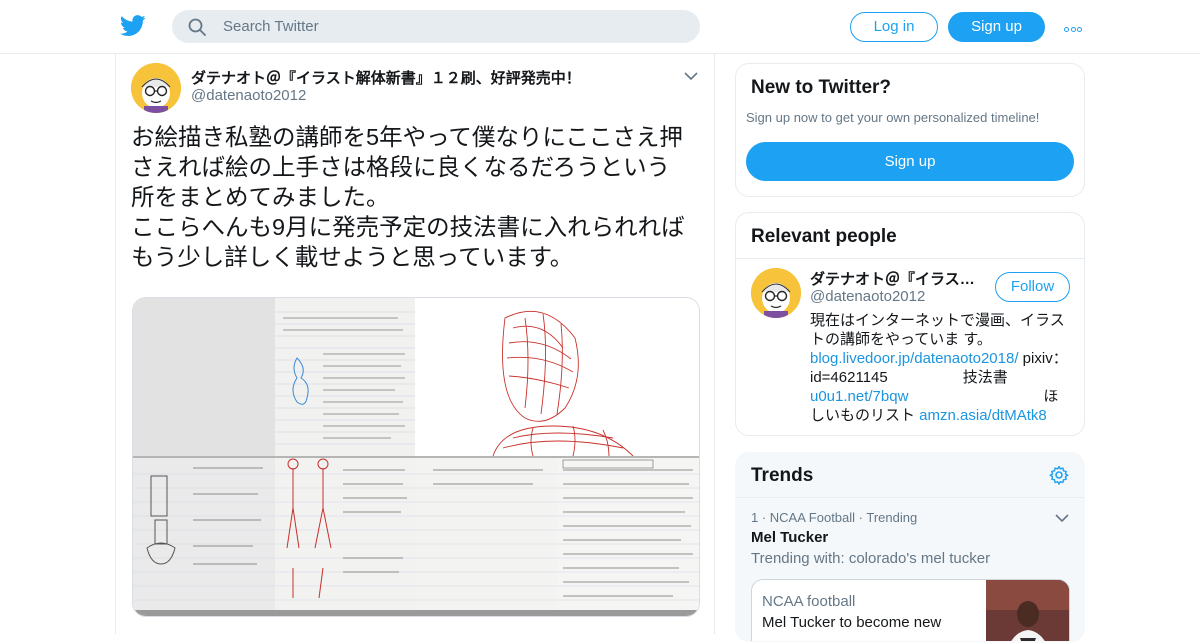 The height and width of the screenshot is (642, 1200). Describe the element at coordinates (910, 161) in the screenshot. I see `sidebar-signup-button: Sign up` at that location.